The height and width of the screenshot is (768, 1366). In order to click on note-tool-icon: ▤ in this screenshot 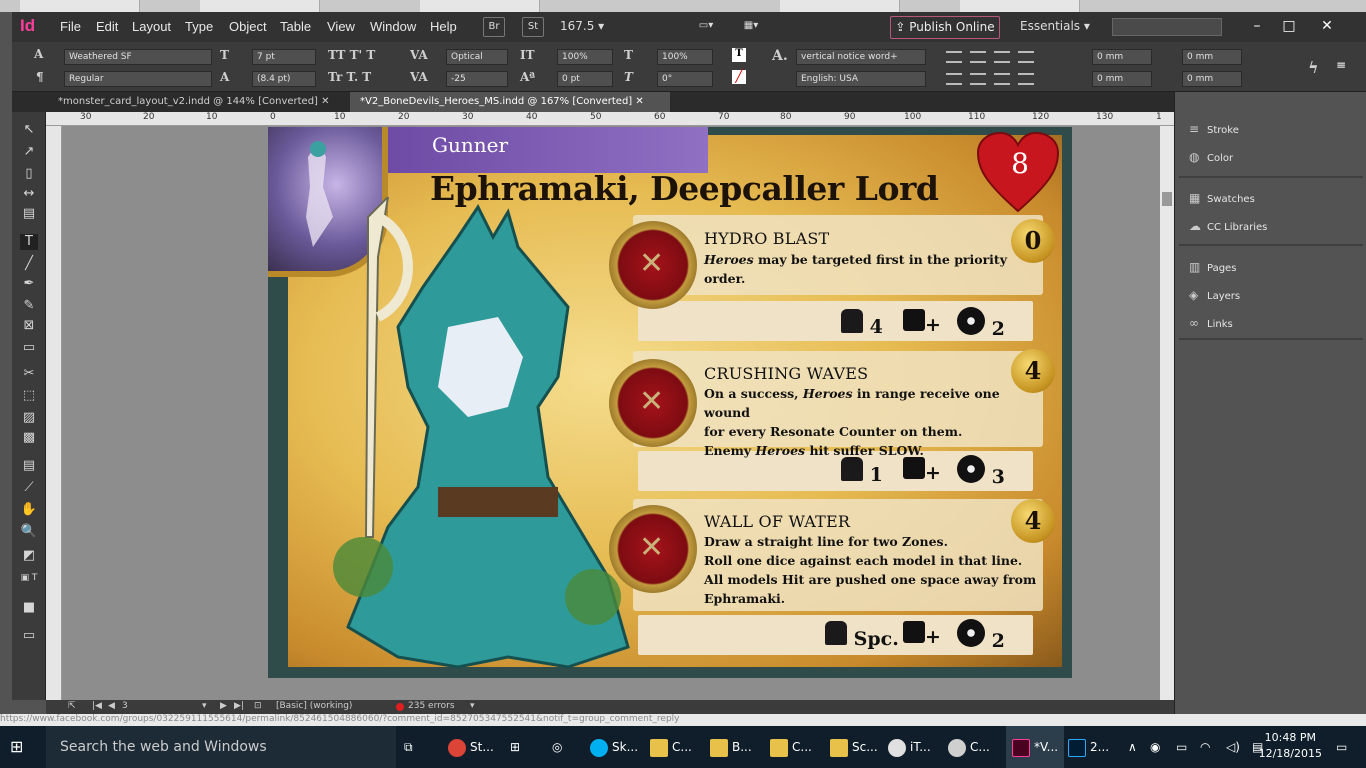, I will do `click(29, 466)`.